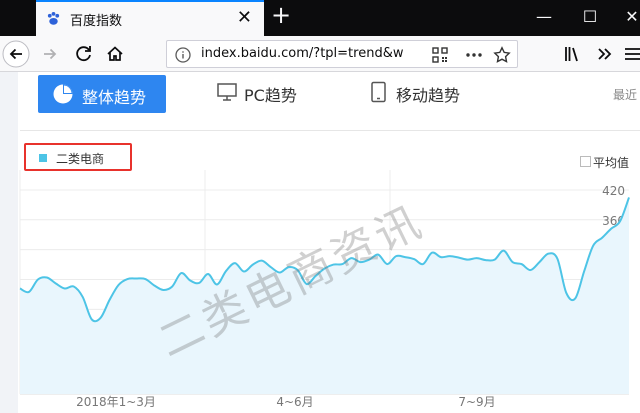 This screenshot has height=413, width=640. Describe the element at coordinates (613, 191) in the screenshot. I see `y-tick-label: 420` at that location.